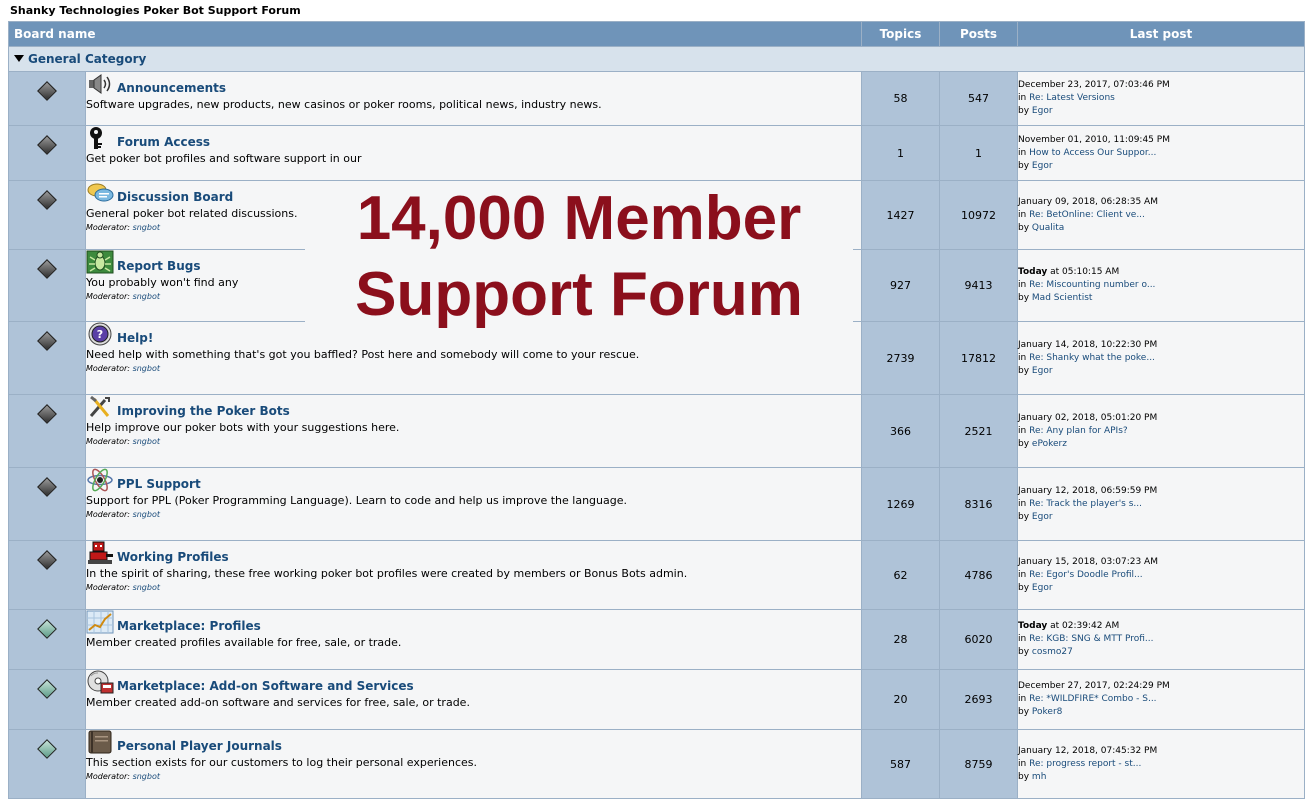 This screenshot has height=801, width=1305. I want to click on last-post-topic-link: Re: Latest Versions, so click(1072, 98).